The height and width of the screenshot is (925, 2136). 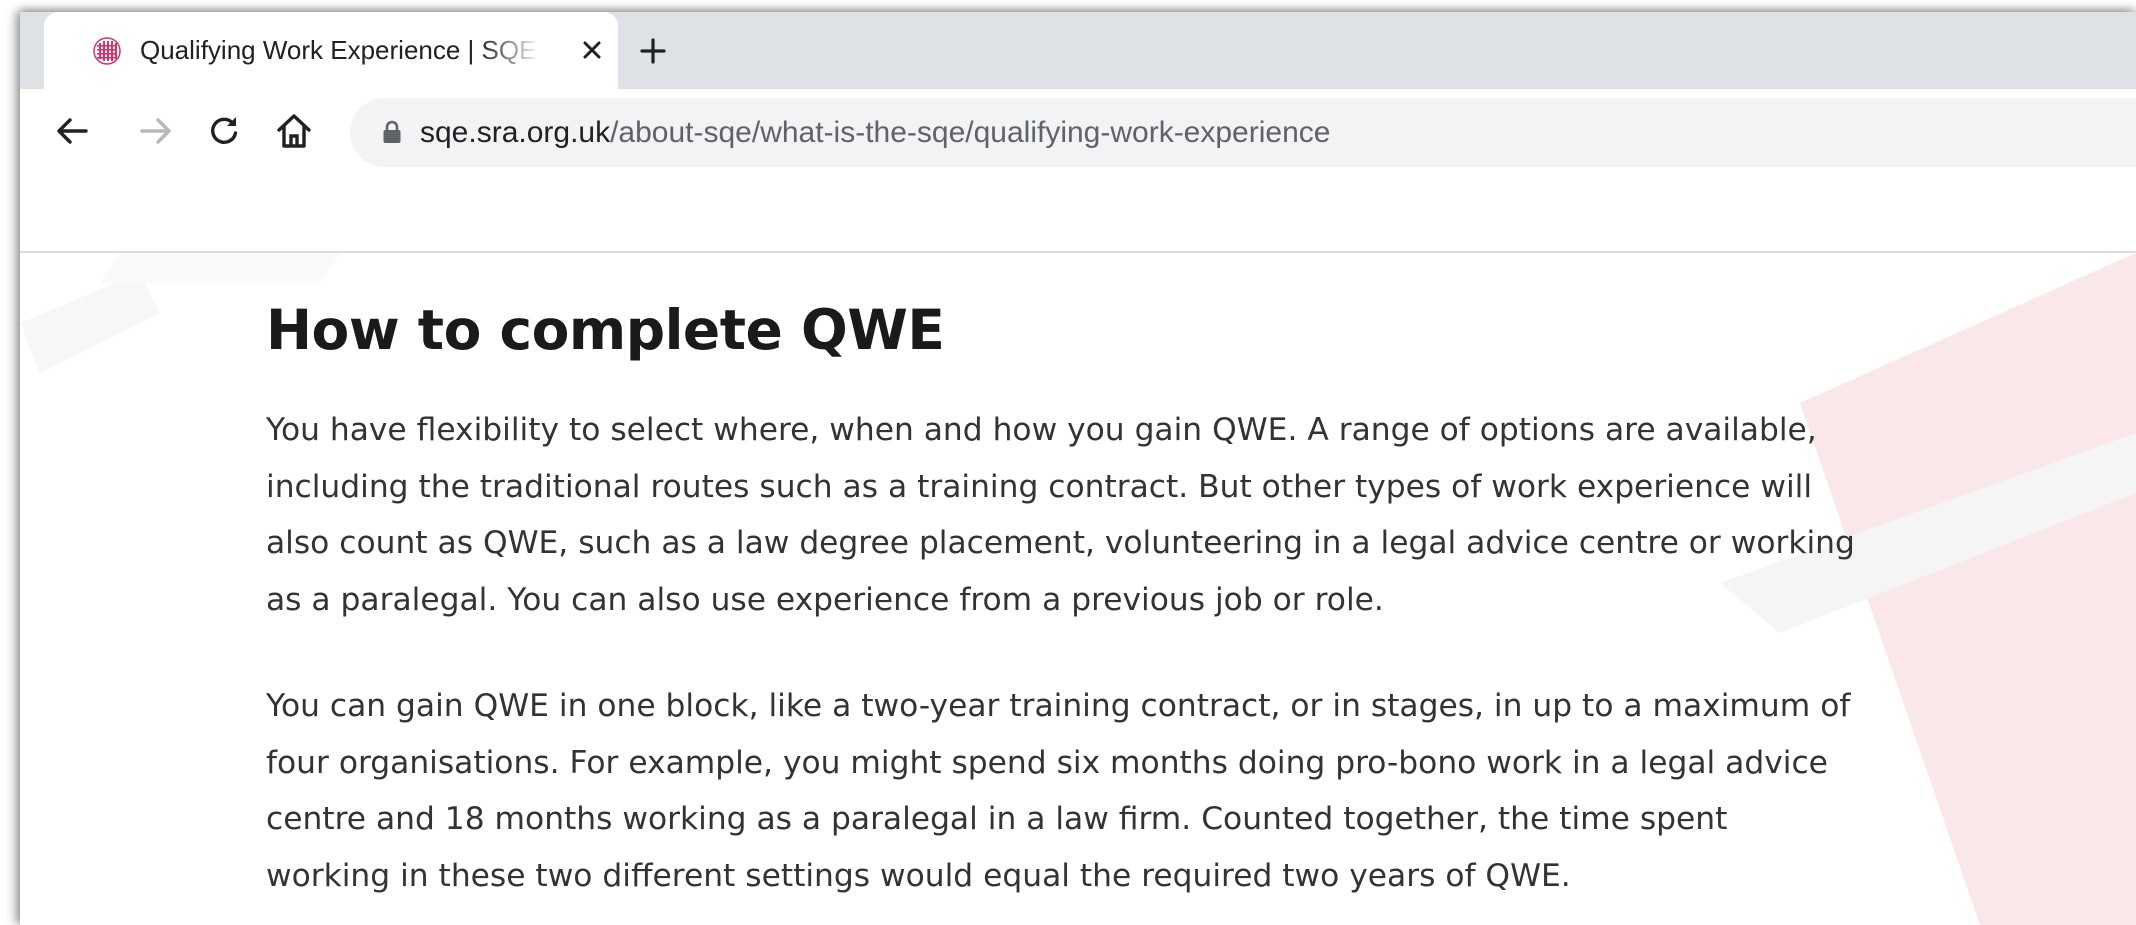 What do you see at coordinates (392, 132) in the screenshot?
I see `lock-icon` at bounding box center [392, 132].